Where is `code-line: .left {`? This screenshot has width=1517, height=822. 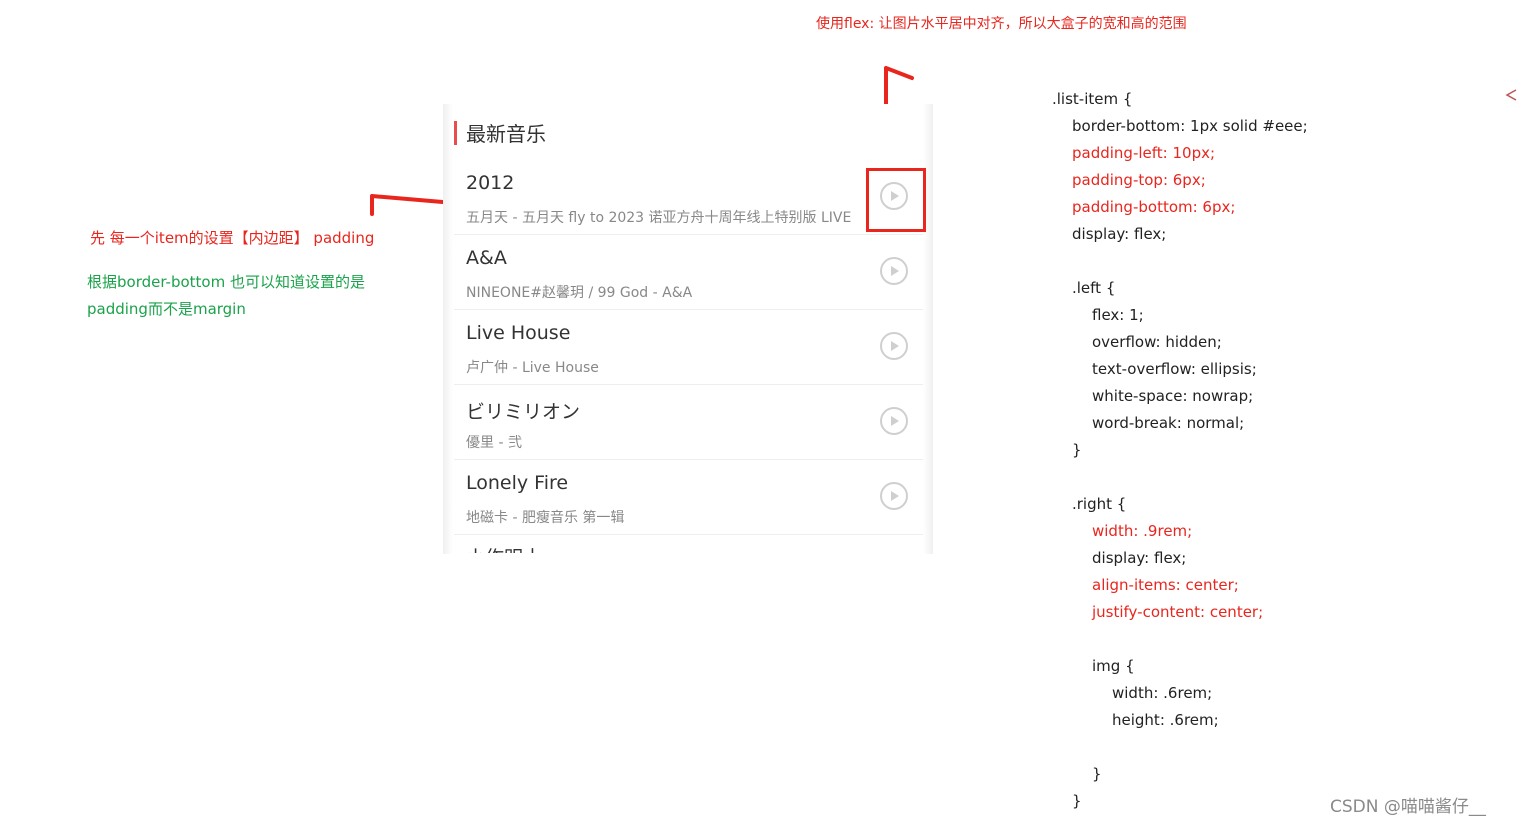 code-line: .left { is located at coordinates (1094, 288).